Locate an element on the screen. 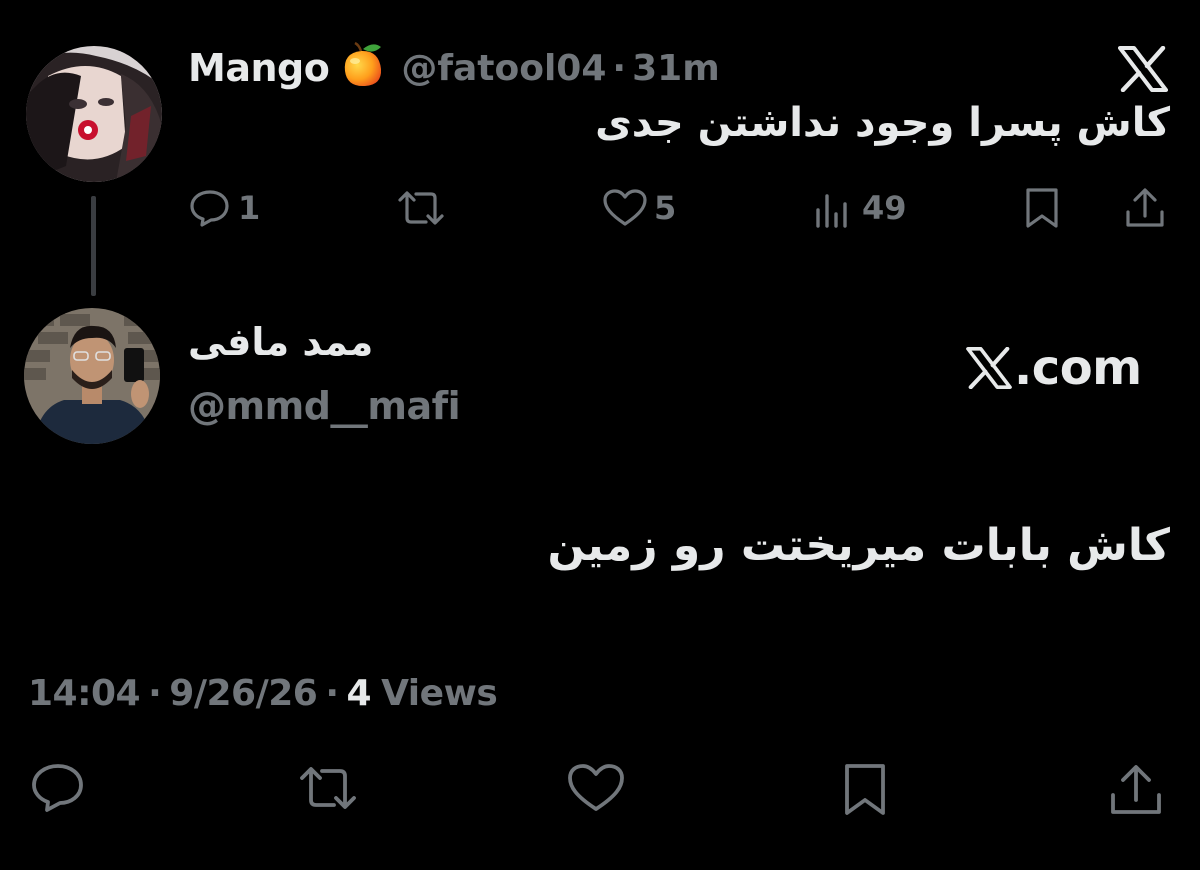  mango-avatar is located at coordinates (94, 114).